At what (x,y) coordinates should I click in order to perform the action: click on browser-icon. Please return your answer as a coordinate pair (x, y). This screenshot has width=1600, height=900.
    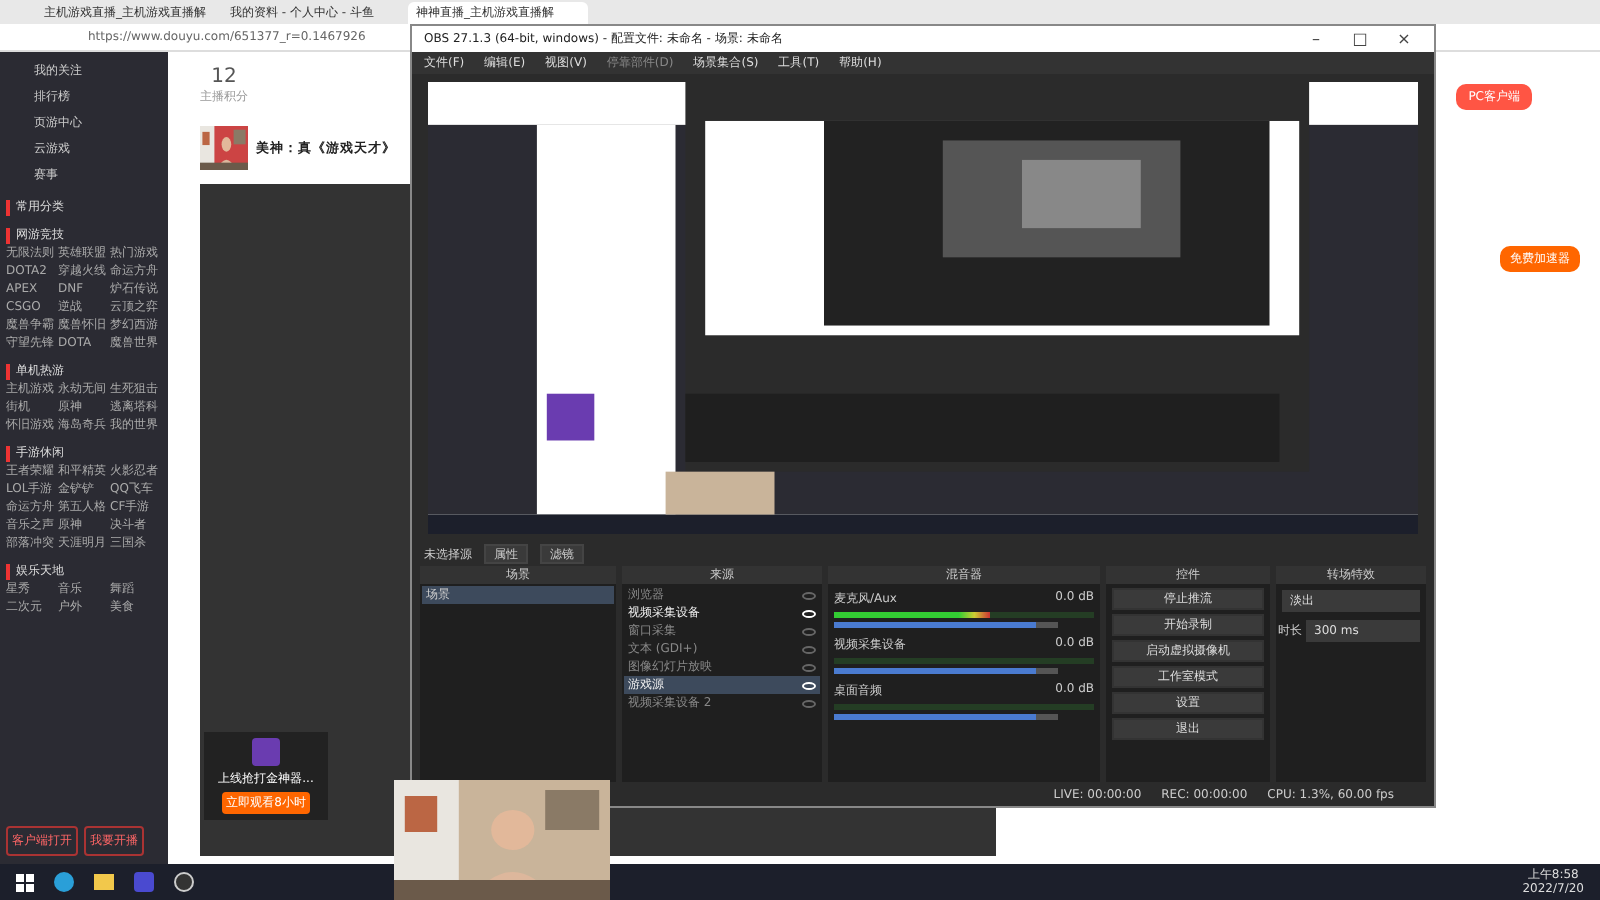
    Looking at the image, I should click on (64, 882).